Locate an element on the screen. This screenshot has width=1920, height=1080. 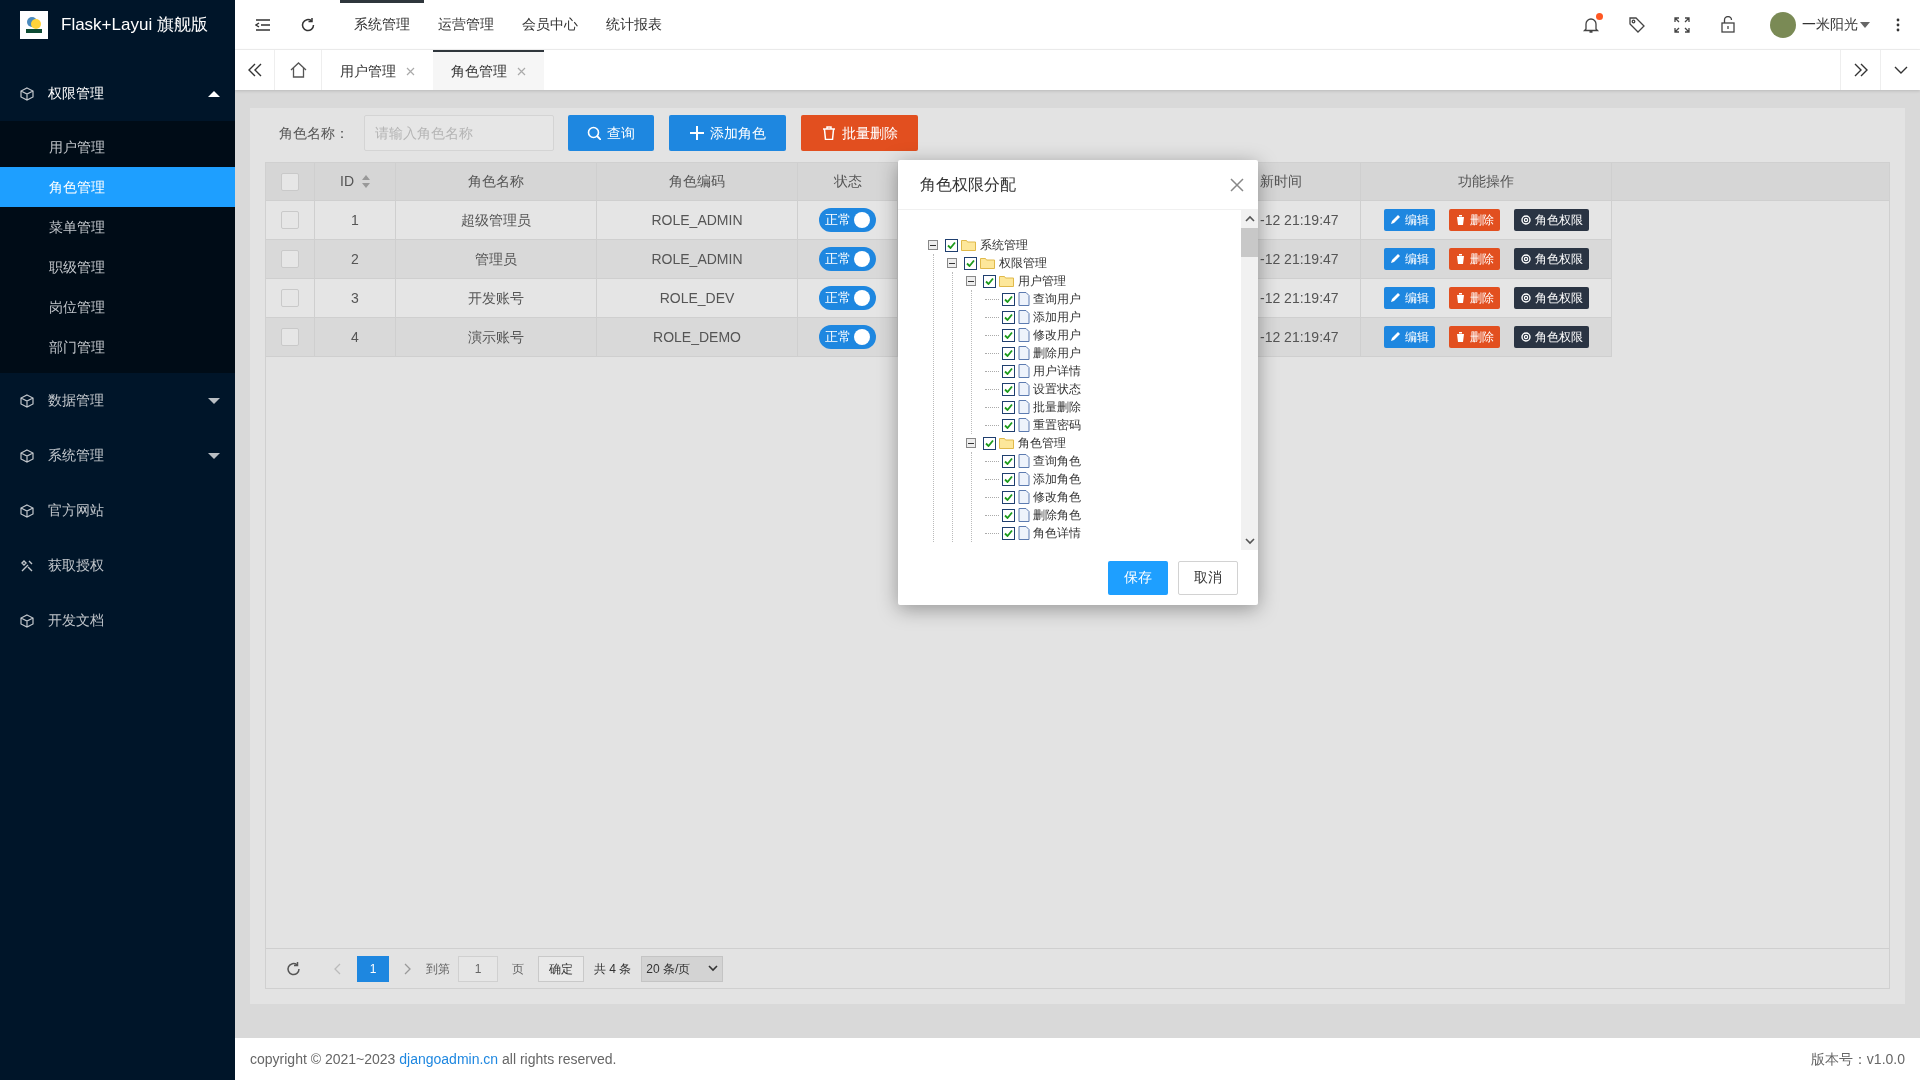
tree-node-label: 设置状态 is located at coordinates (1057, 389).